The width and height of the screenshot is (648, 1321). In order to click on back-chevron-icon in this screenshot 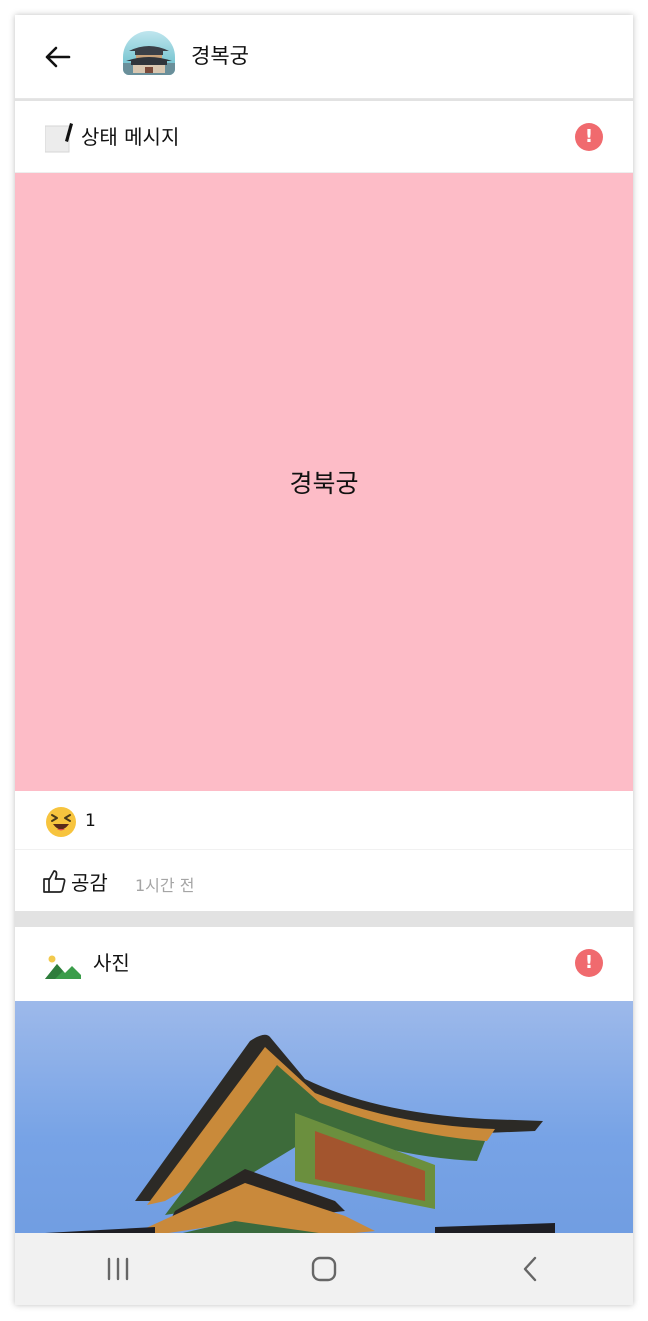, I will do `click(530, 1269)`.